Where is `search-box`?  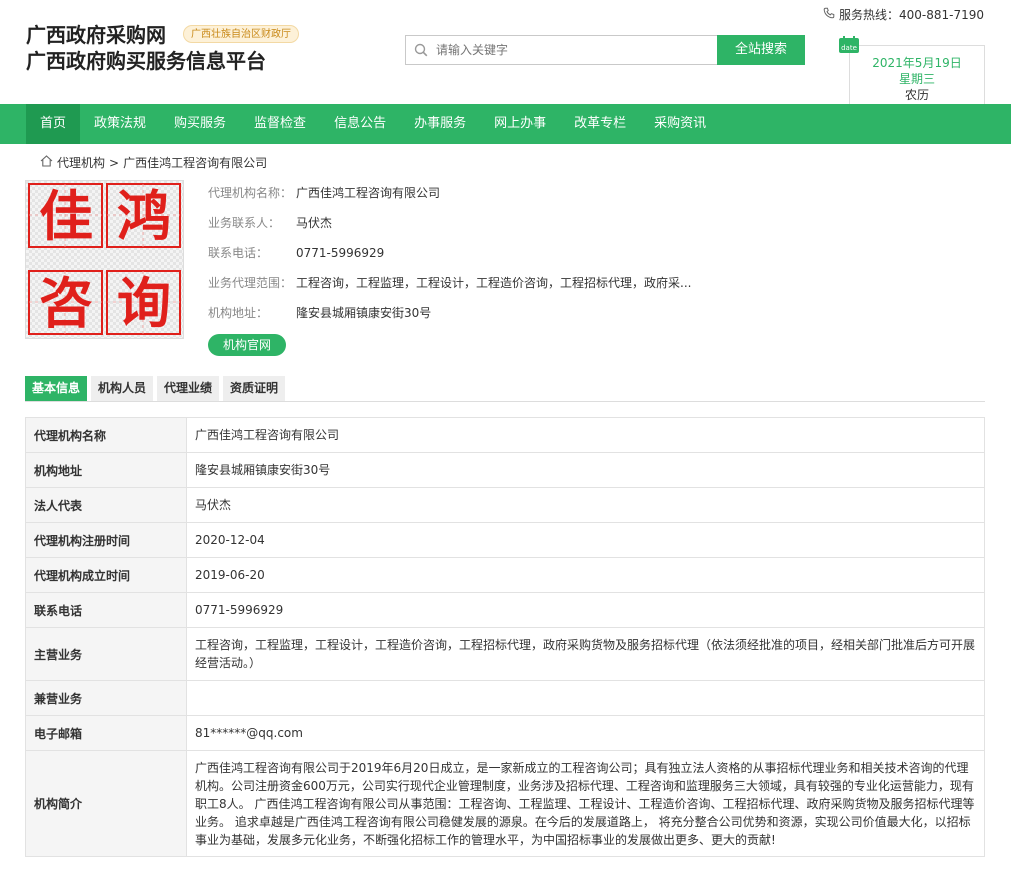
search-box is located at coordinates (561, 50).